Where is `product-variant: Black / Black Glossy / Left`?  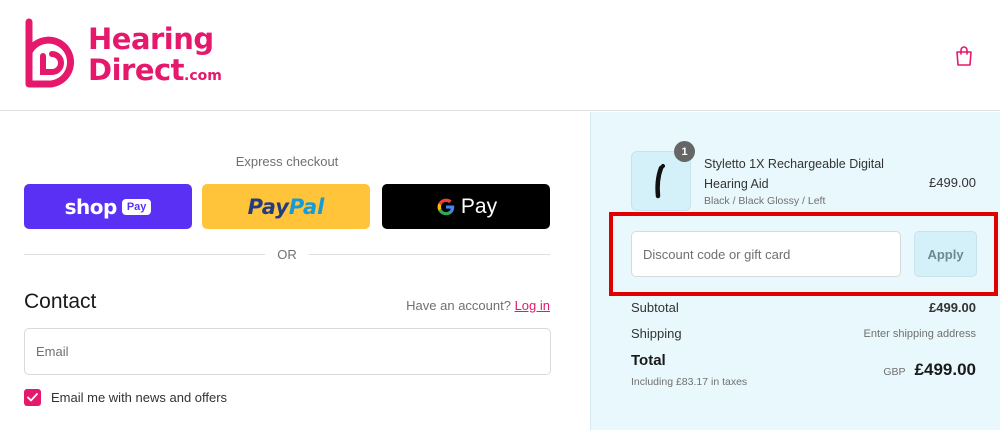 product-variant: Black / Black Glossy / Left is located at coordinates (765, 201).